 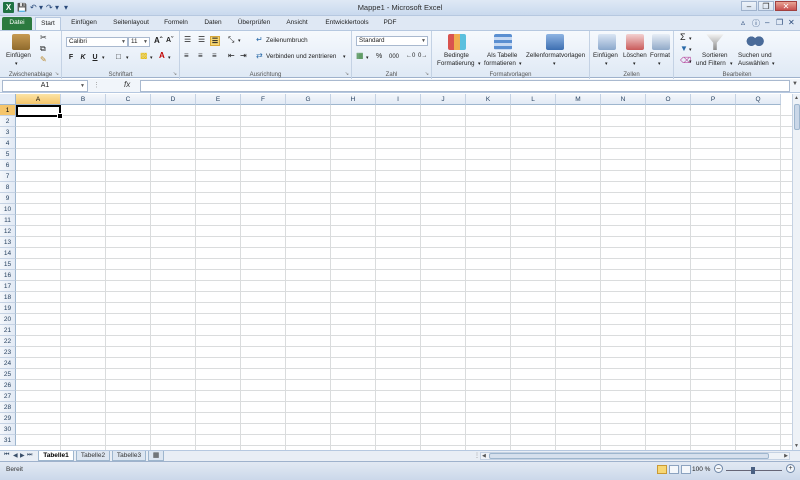 What do you see at coordinates (427, 74) in the screenshot?
I see `number-launcher-icon: ↘` at bounding box center [427, 74].